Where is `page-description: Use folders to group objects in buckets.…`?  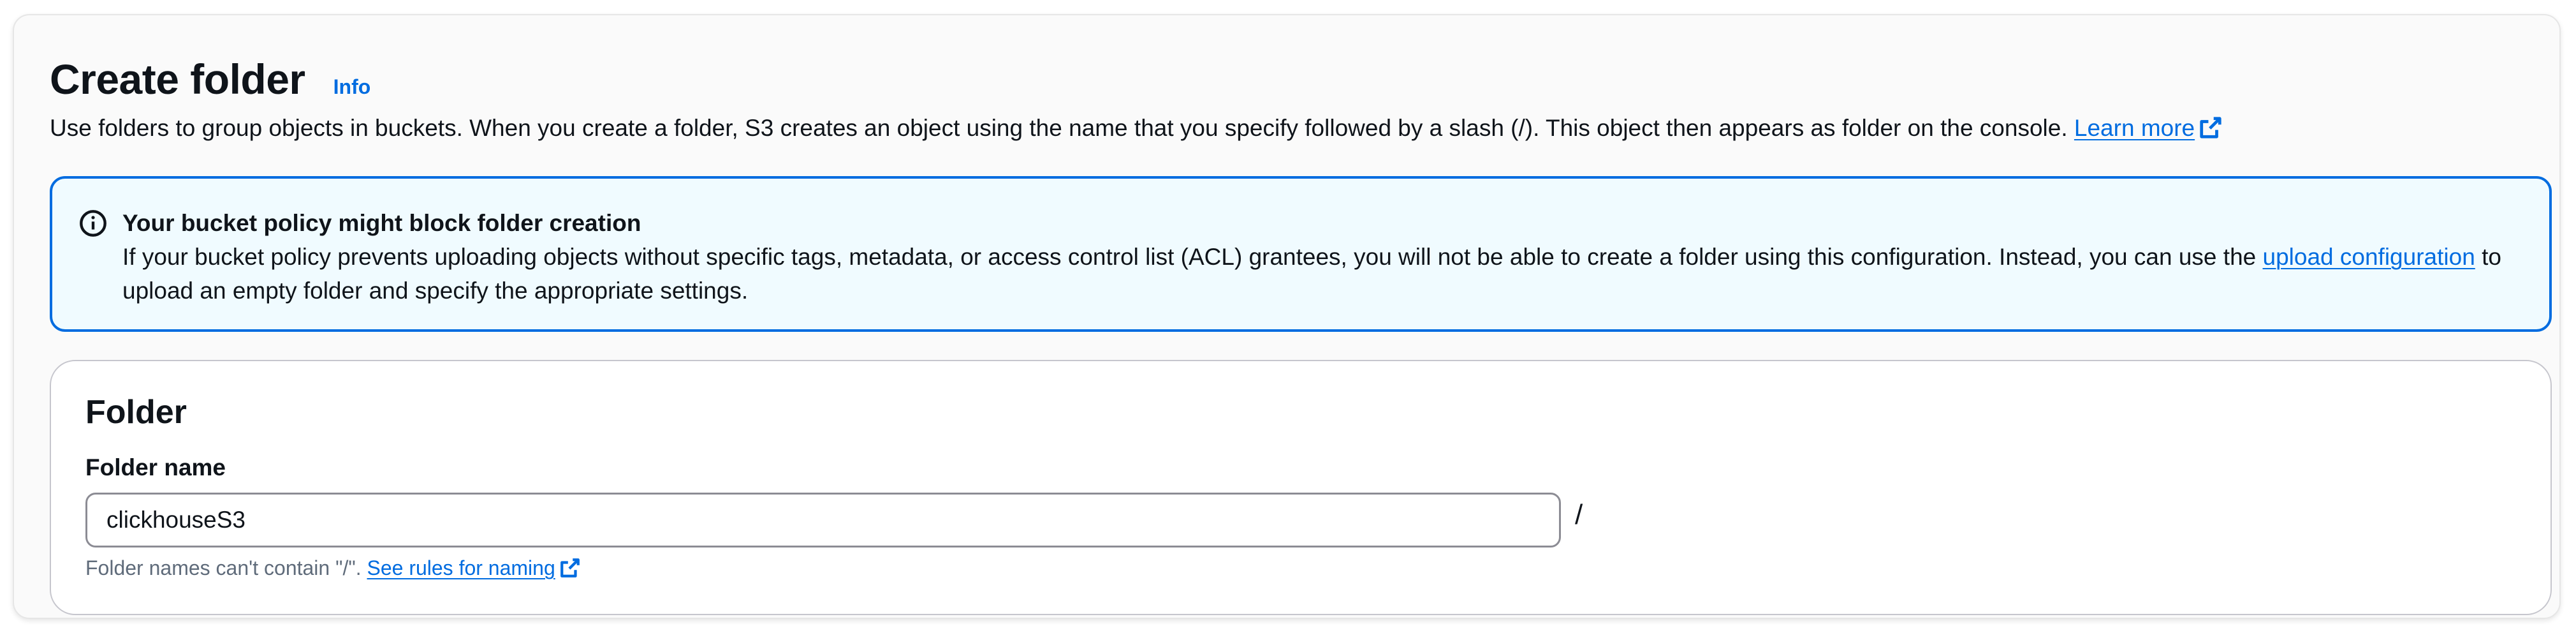
page-description: Use folders to group objects in buckets.… is located at coordinates (1136, 128).